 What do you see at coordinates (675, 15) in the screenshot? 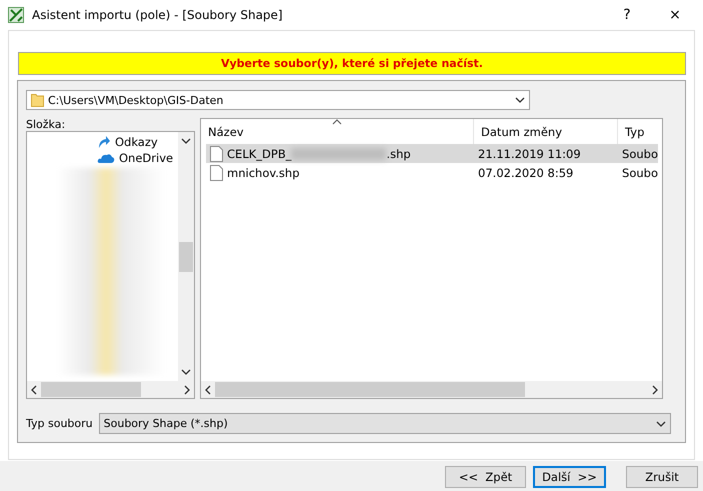
I see `close-button: ×` at bounding box center [675, 15].